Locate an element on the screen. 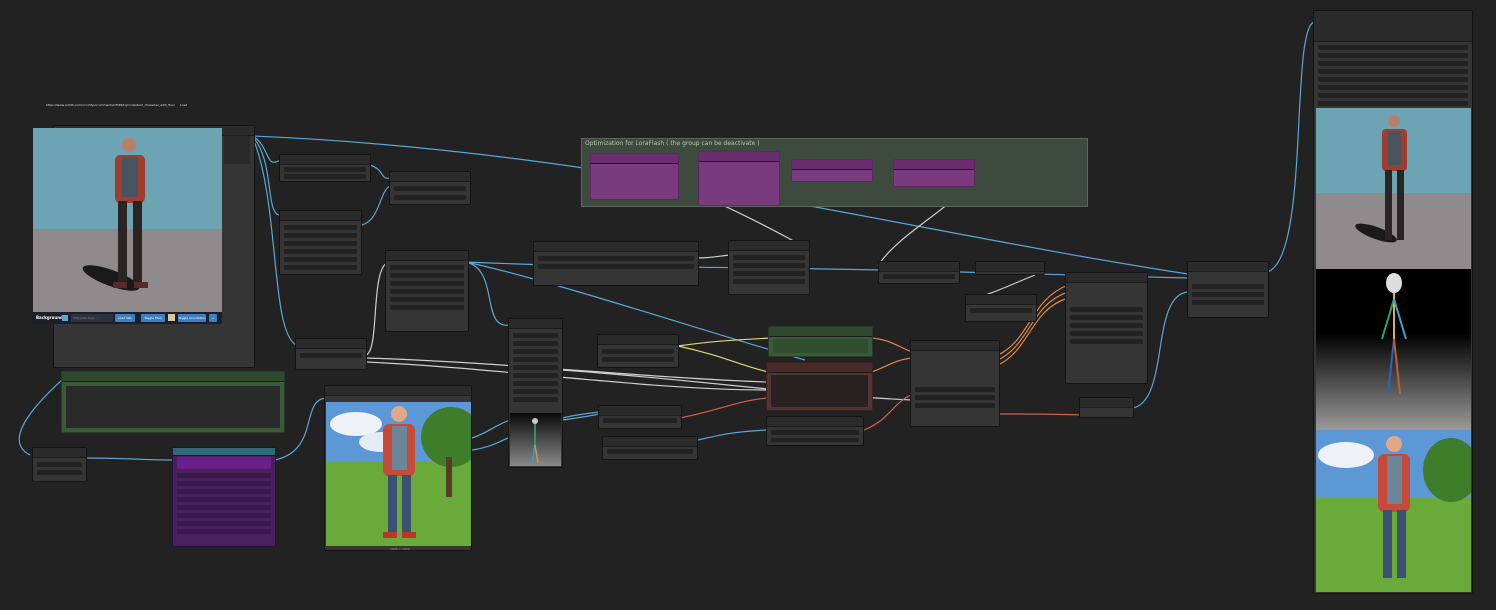  positive-prompt-node is located at coordinates (173, 402).